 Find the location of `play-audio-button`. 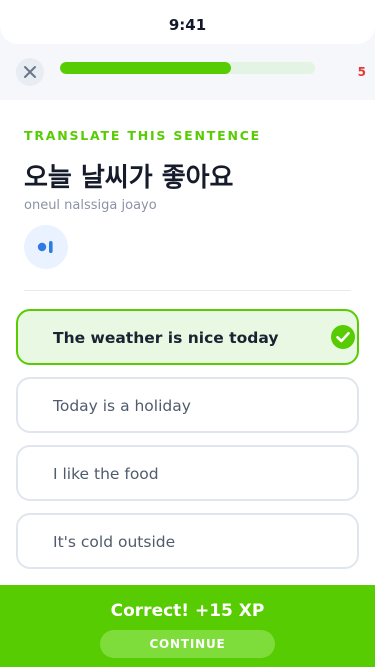

play-audio-button is located at coordinates (46, 247).